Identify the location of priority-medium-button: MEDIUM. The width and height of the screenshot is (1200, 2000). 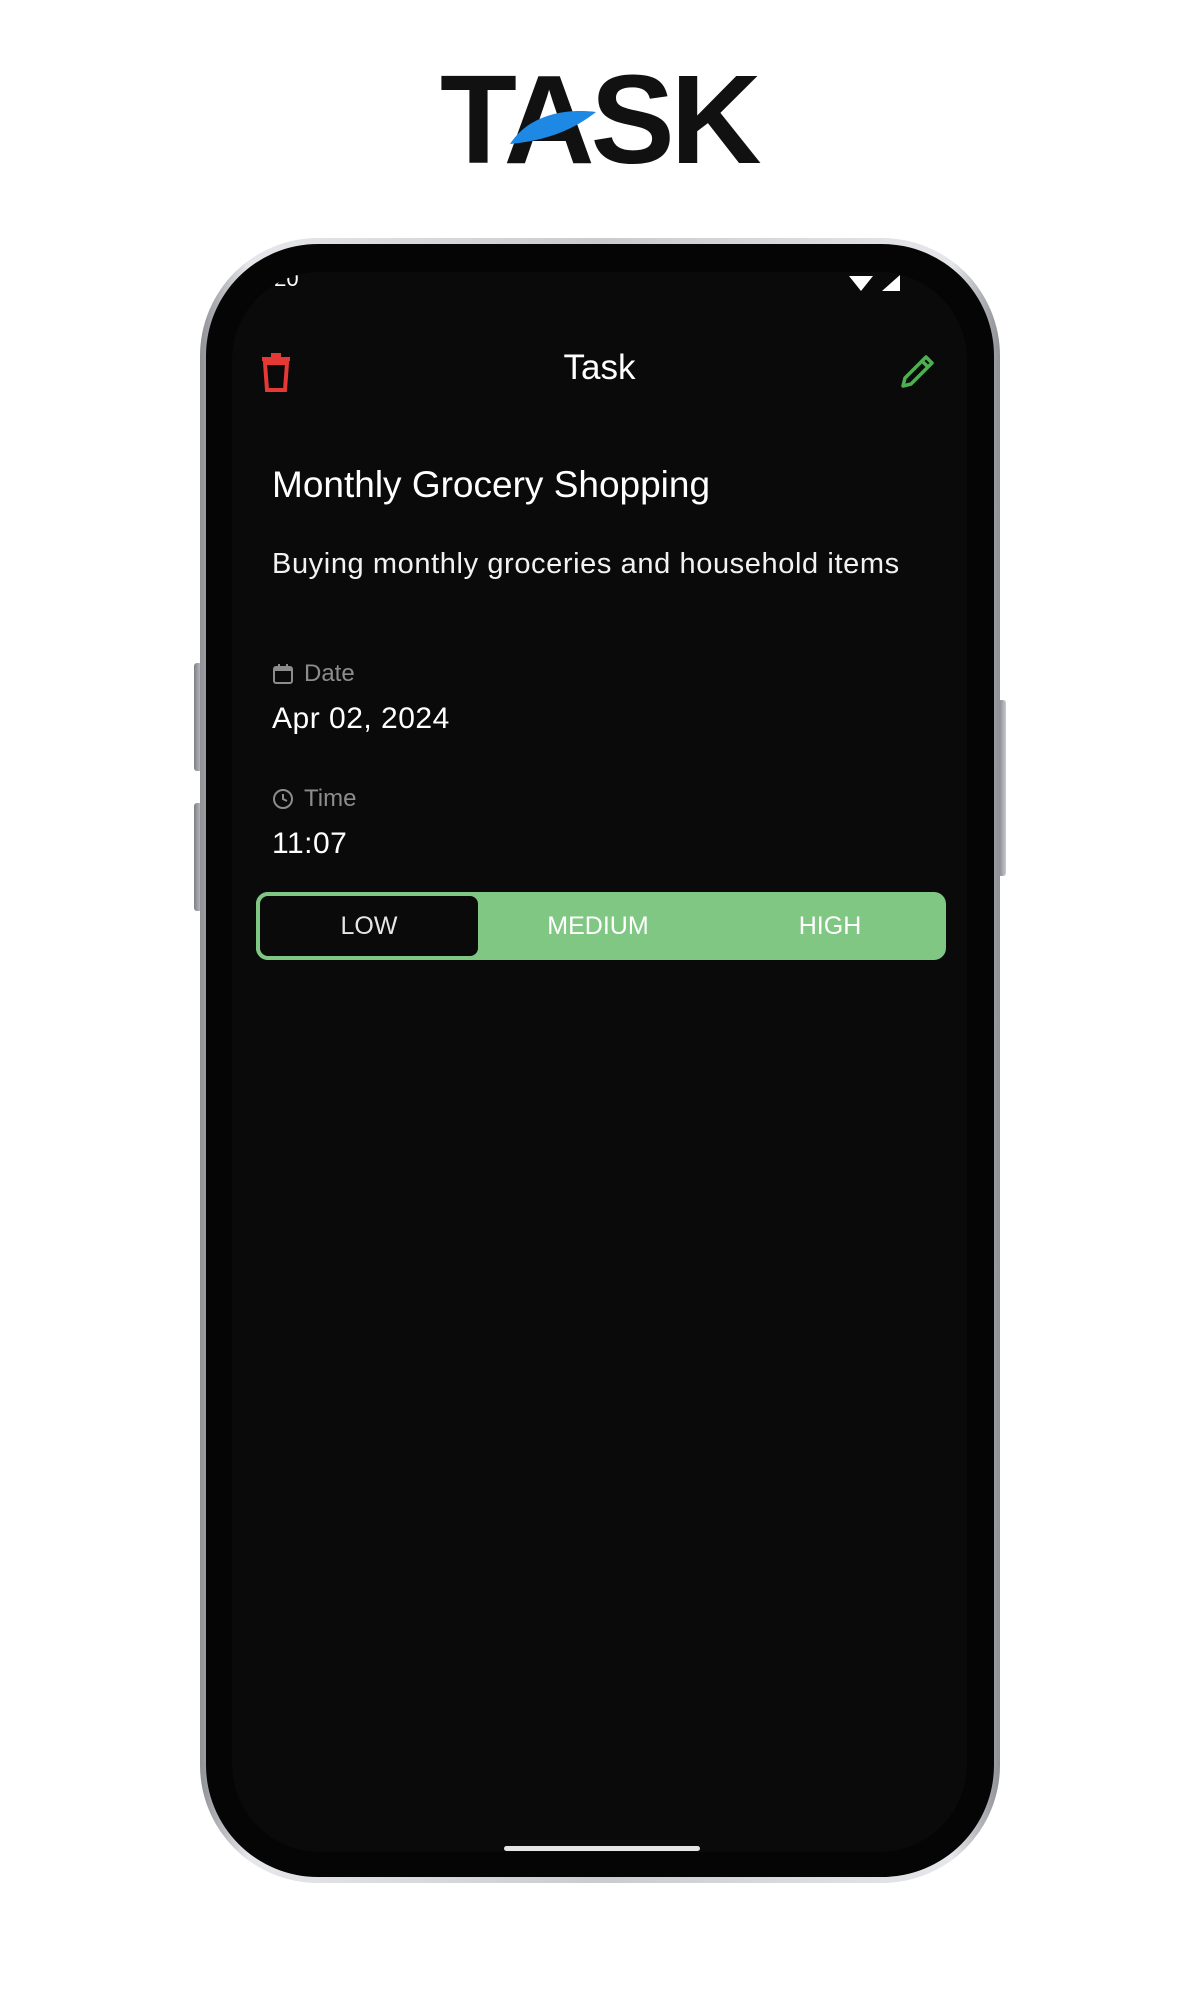
(598, 926).